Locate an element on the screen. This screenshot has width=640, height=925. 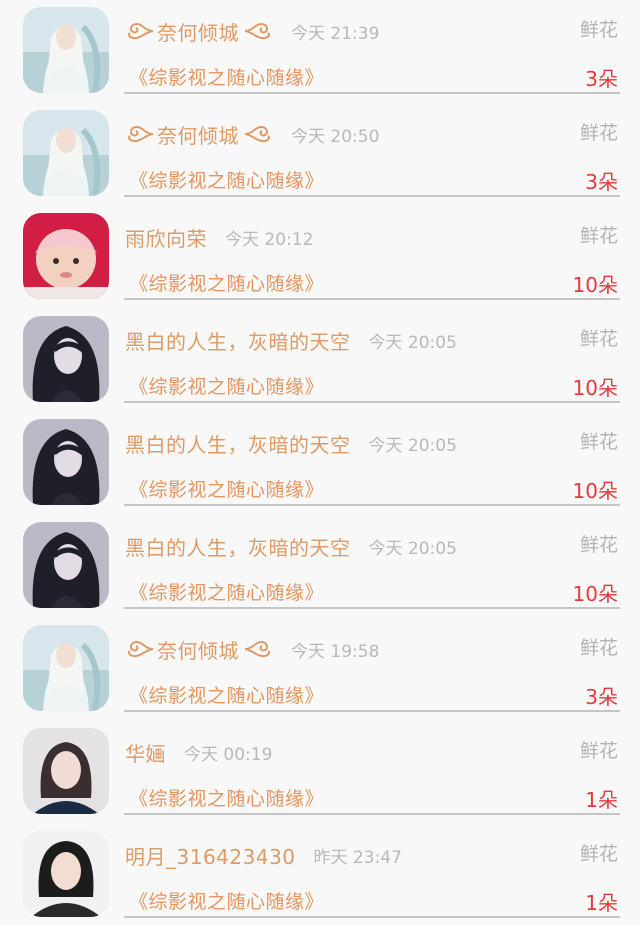
avatar-girl-photo is located at coordinates (66, 771).